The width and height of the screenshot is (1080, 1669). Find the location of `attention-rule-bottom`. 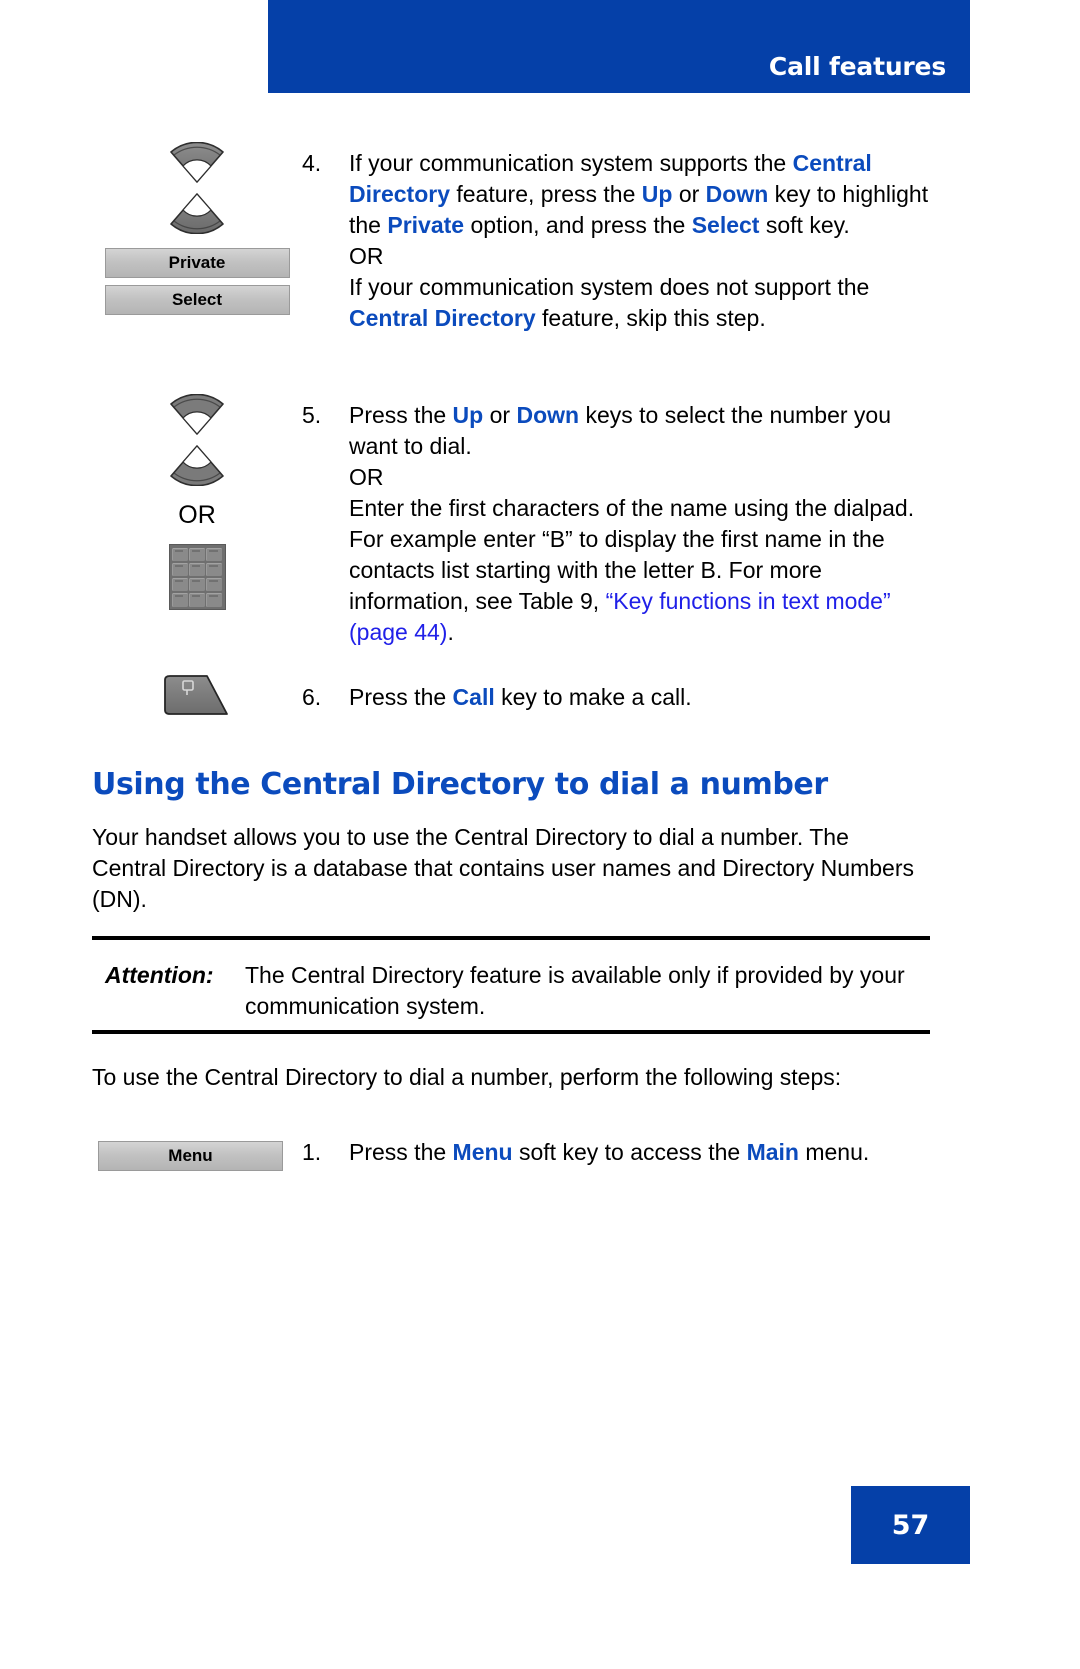

attention-rule-bottom is located at coordinates (511, 1032).